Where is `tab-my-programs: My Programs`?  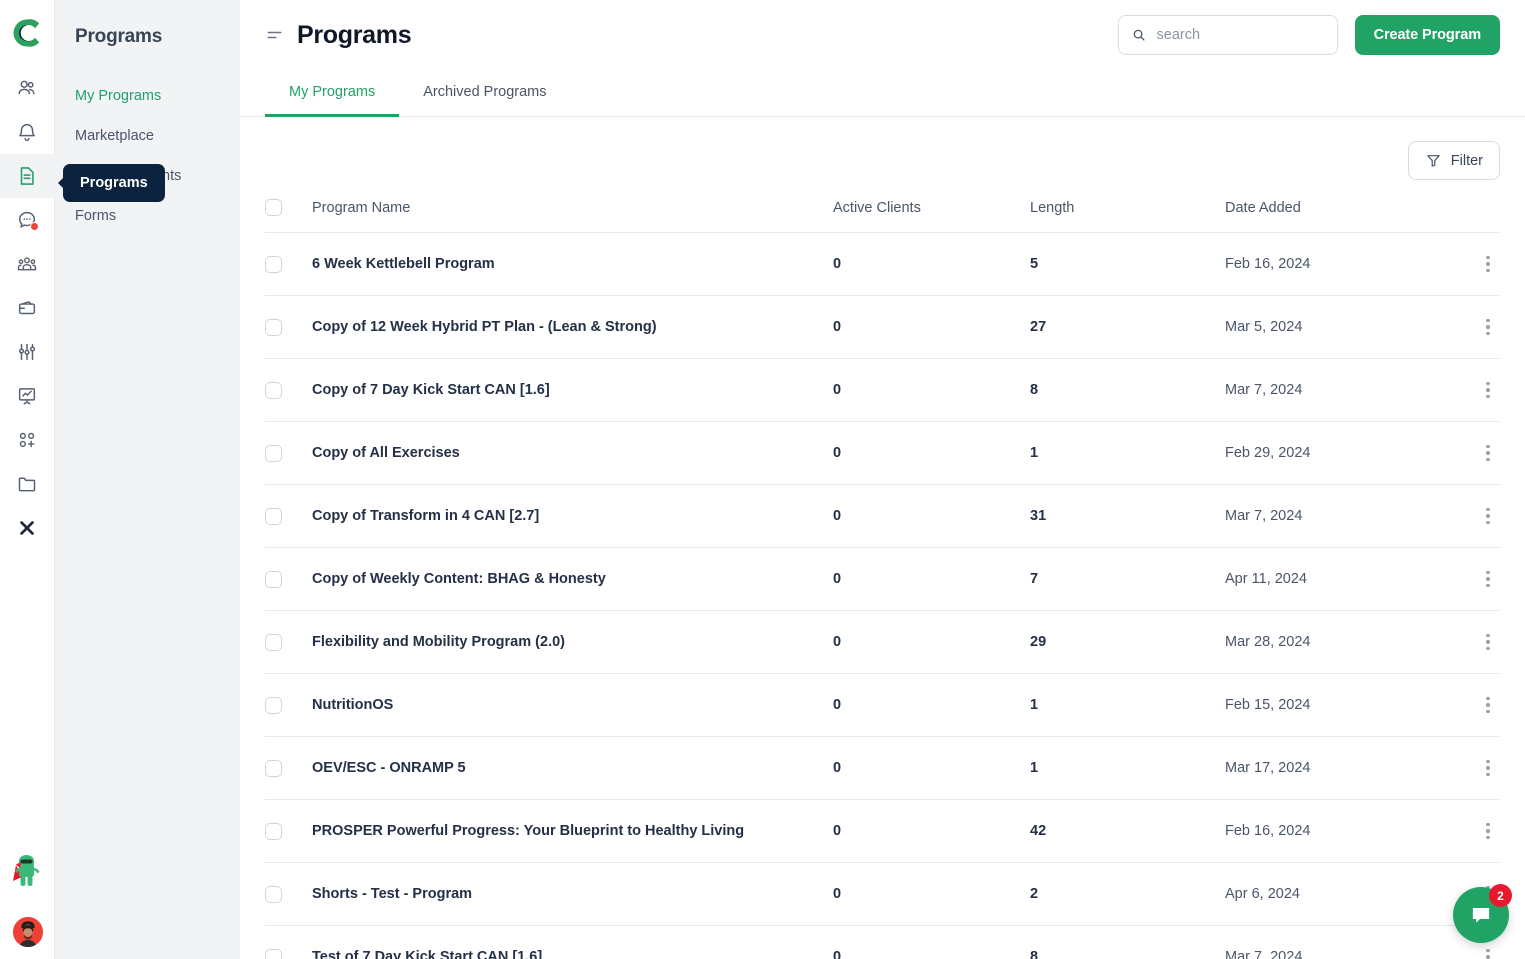 tab-my-programs: My Programs is located at coordinates (332, 93).